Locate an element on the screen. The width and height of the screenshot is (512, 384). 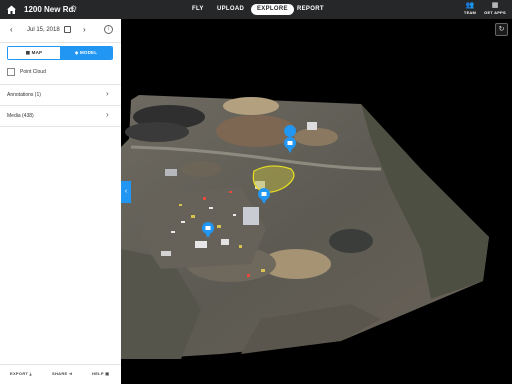
view-toggle: ▦ MAP ◈ MODEL is located at coordinates (60, 53).